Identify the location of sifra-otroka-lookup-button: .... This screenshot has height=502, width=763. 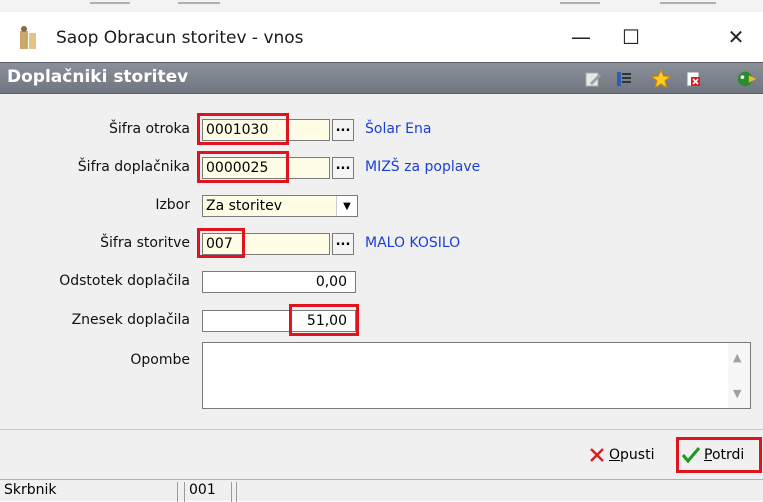
(343, 130).